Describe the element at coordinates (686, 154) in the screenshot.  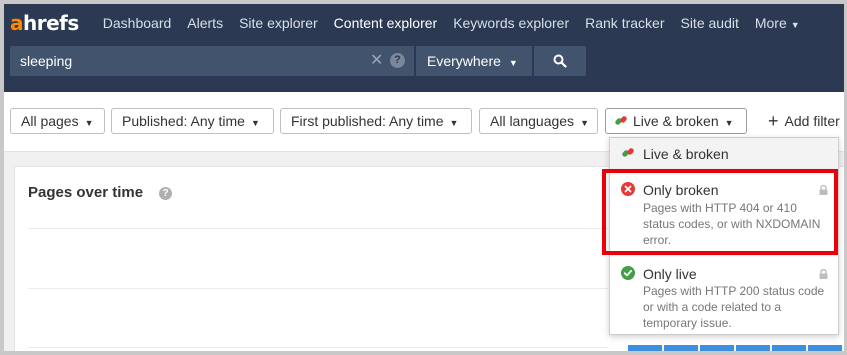
I see `option-live-broken-label: Live & broken` at that location.